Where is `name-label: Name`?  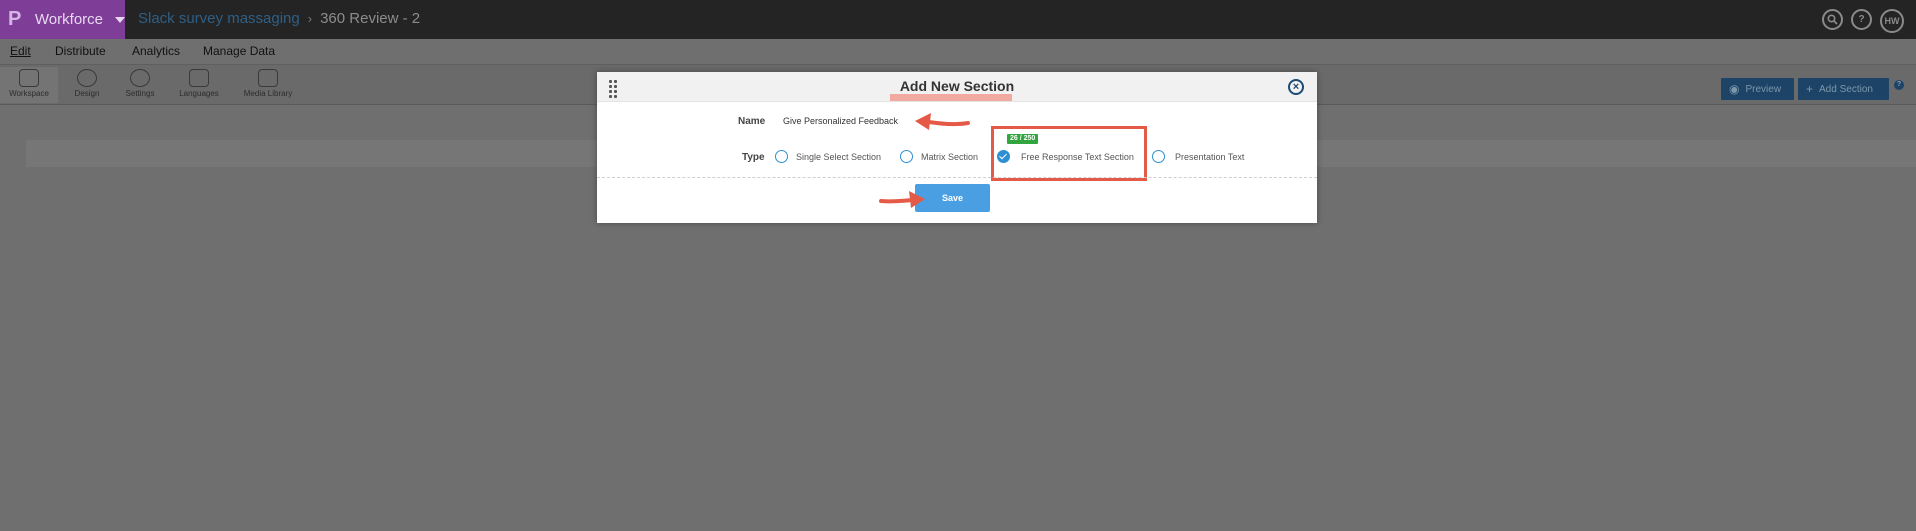 name-label: Name is located at coordinates (752, 121).